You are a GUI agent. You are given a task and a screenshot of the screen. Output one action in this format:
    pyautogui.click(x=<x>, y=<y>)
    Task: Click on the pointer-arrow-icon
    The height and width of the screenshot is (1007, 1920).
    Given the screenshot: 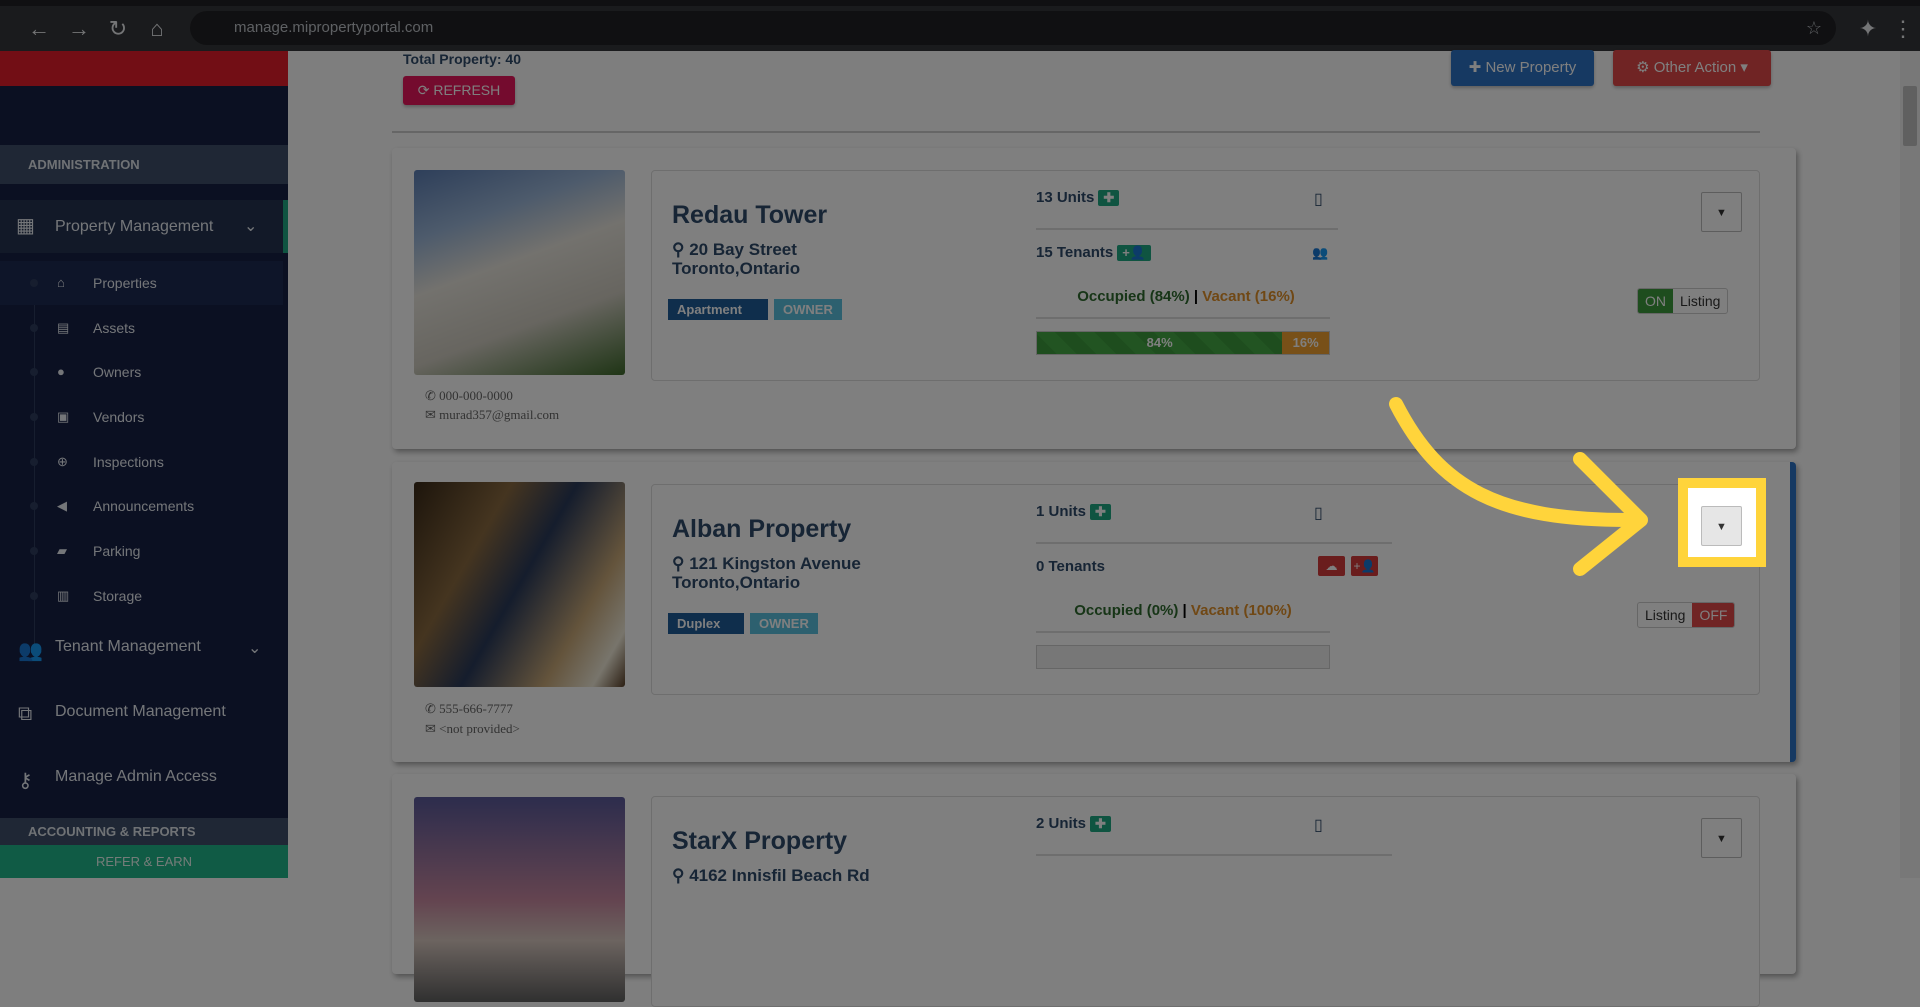 What is the action you would take?
    pyautogui.click(x=1518, y=486)
    